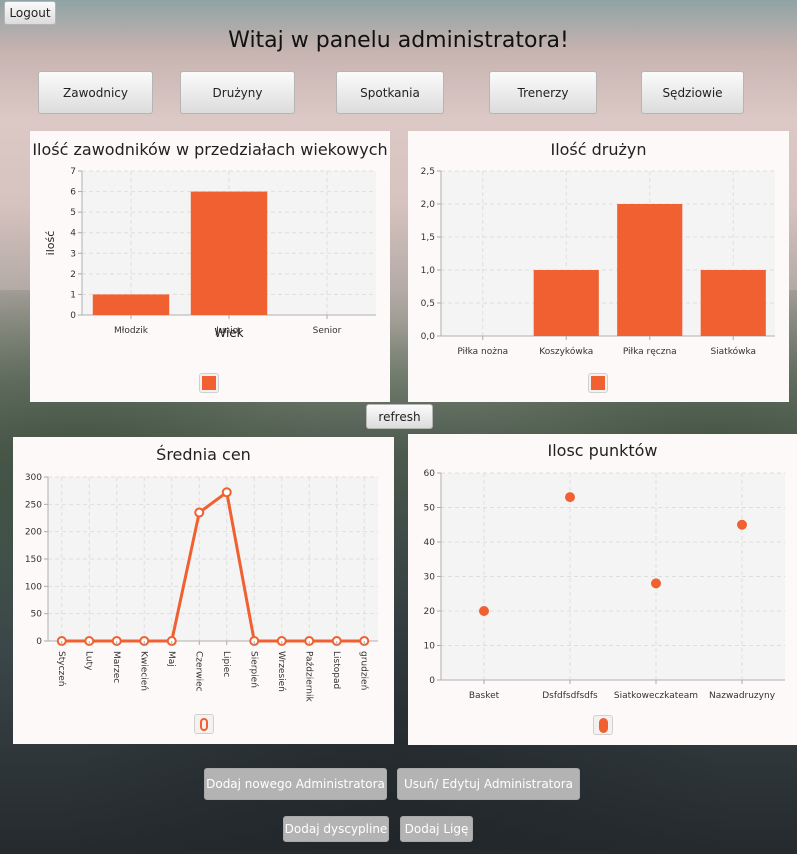  What do you see at coordinates (428, 337) in the screenshot?
I see `teams-ytick-label: 0,0` at bounding box center [428, 337].